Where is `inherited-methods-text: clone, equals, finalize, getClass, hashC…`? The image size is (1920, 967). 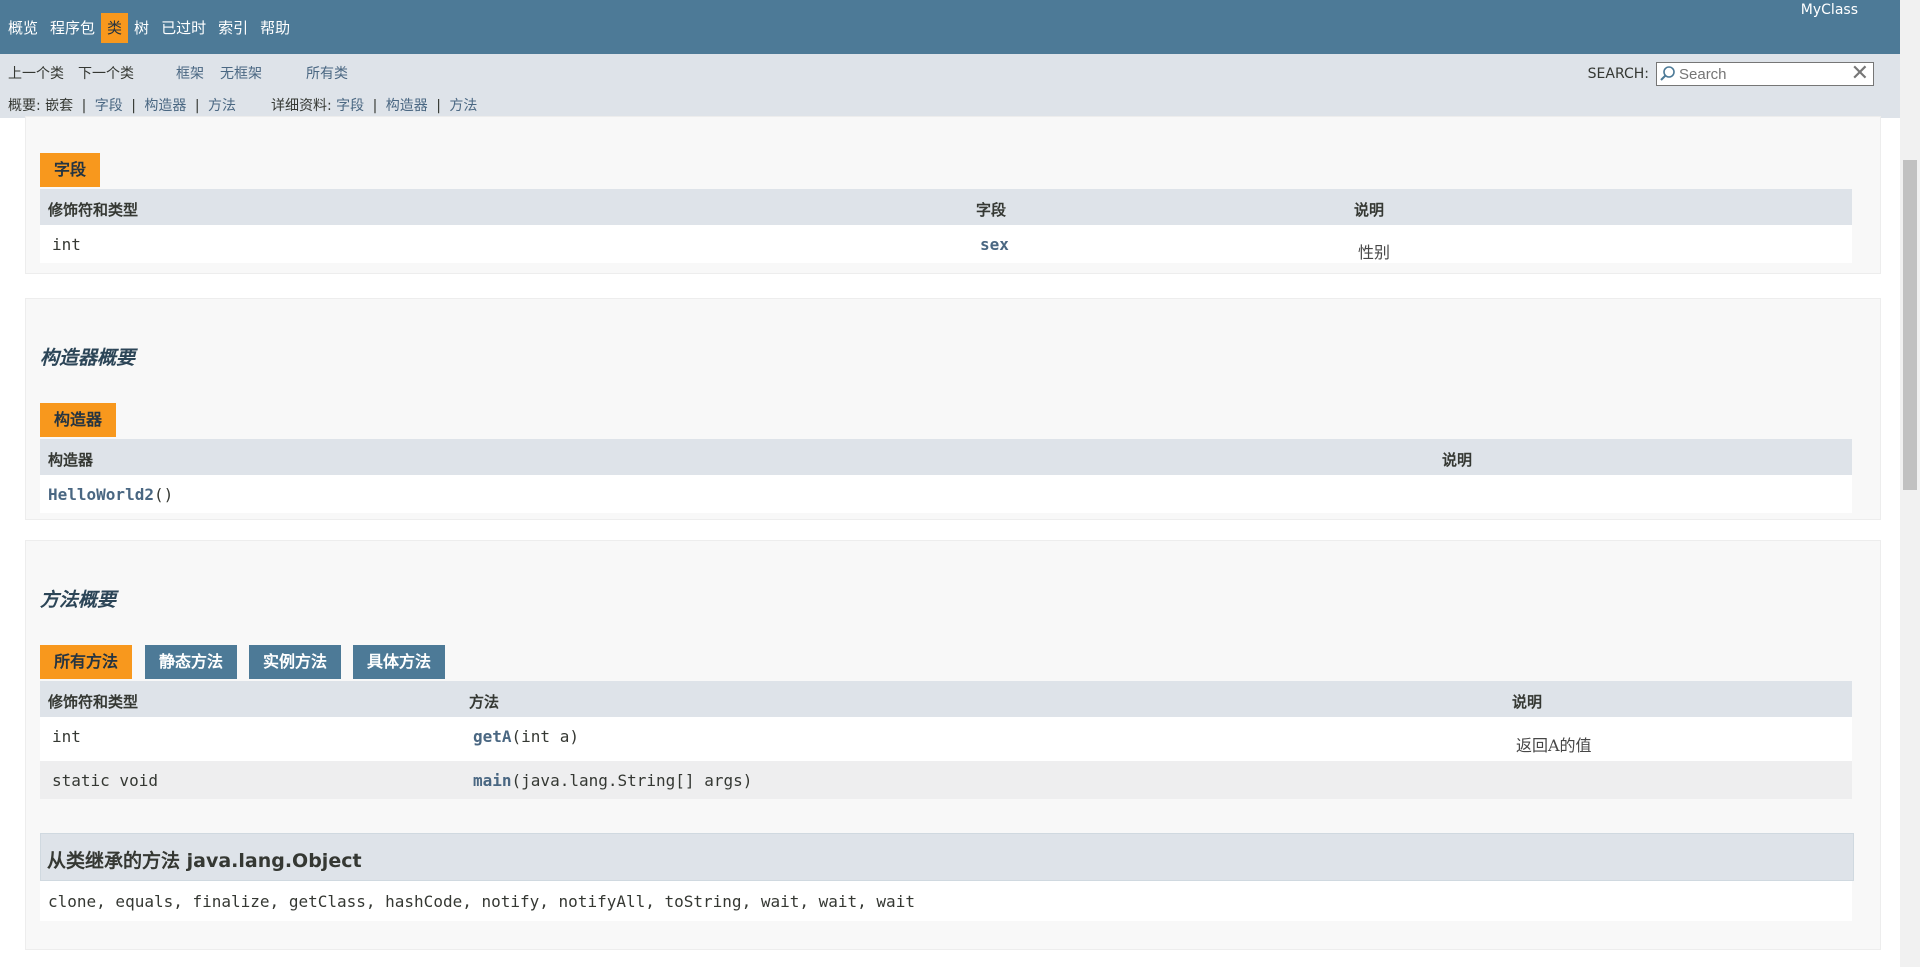 inherited-methods-text: clone, equals, finalize, getClass, hashC… is located at coordinates (481, 901).